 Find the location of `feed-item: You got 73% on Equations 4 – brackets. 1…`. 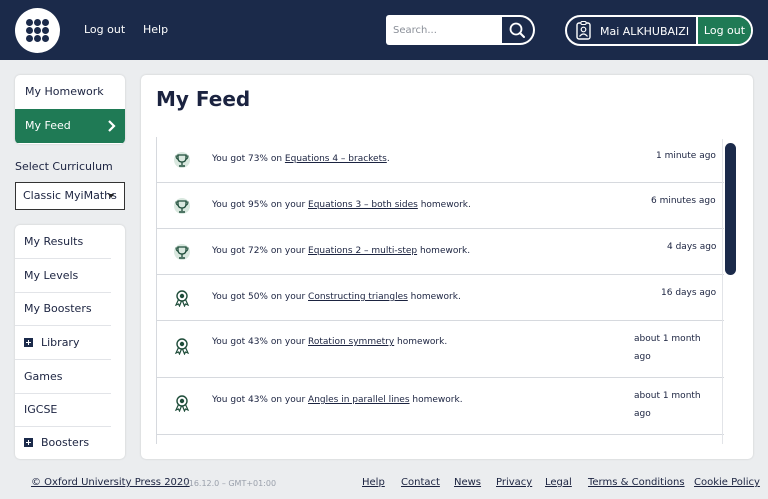

feed-item: You got 73% on Equations 4 – brackets. 1… is located at coordinates (440, 160).